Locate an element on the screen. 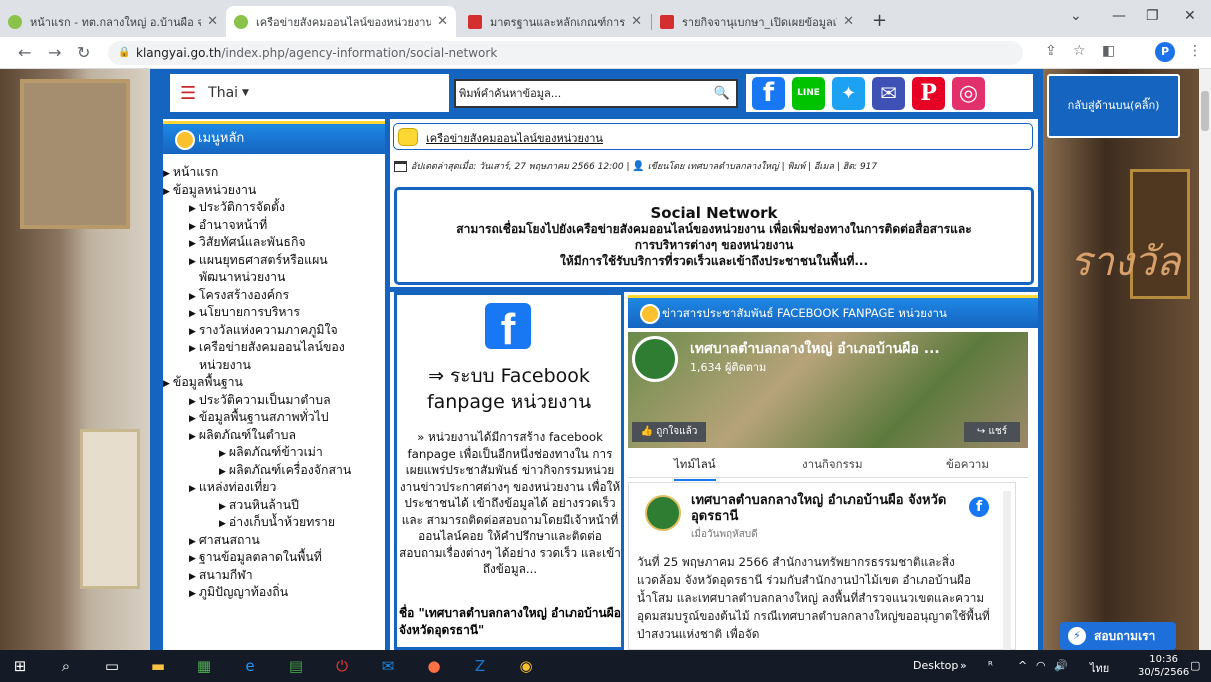 This screenshot has width=1211, height=682. new-tab-icon: + is located at coordinates (879, 20).